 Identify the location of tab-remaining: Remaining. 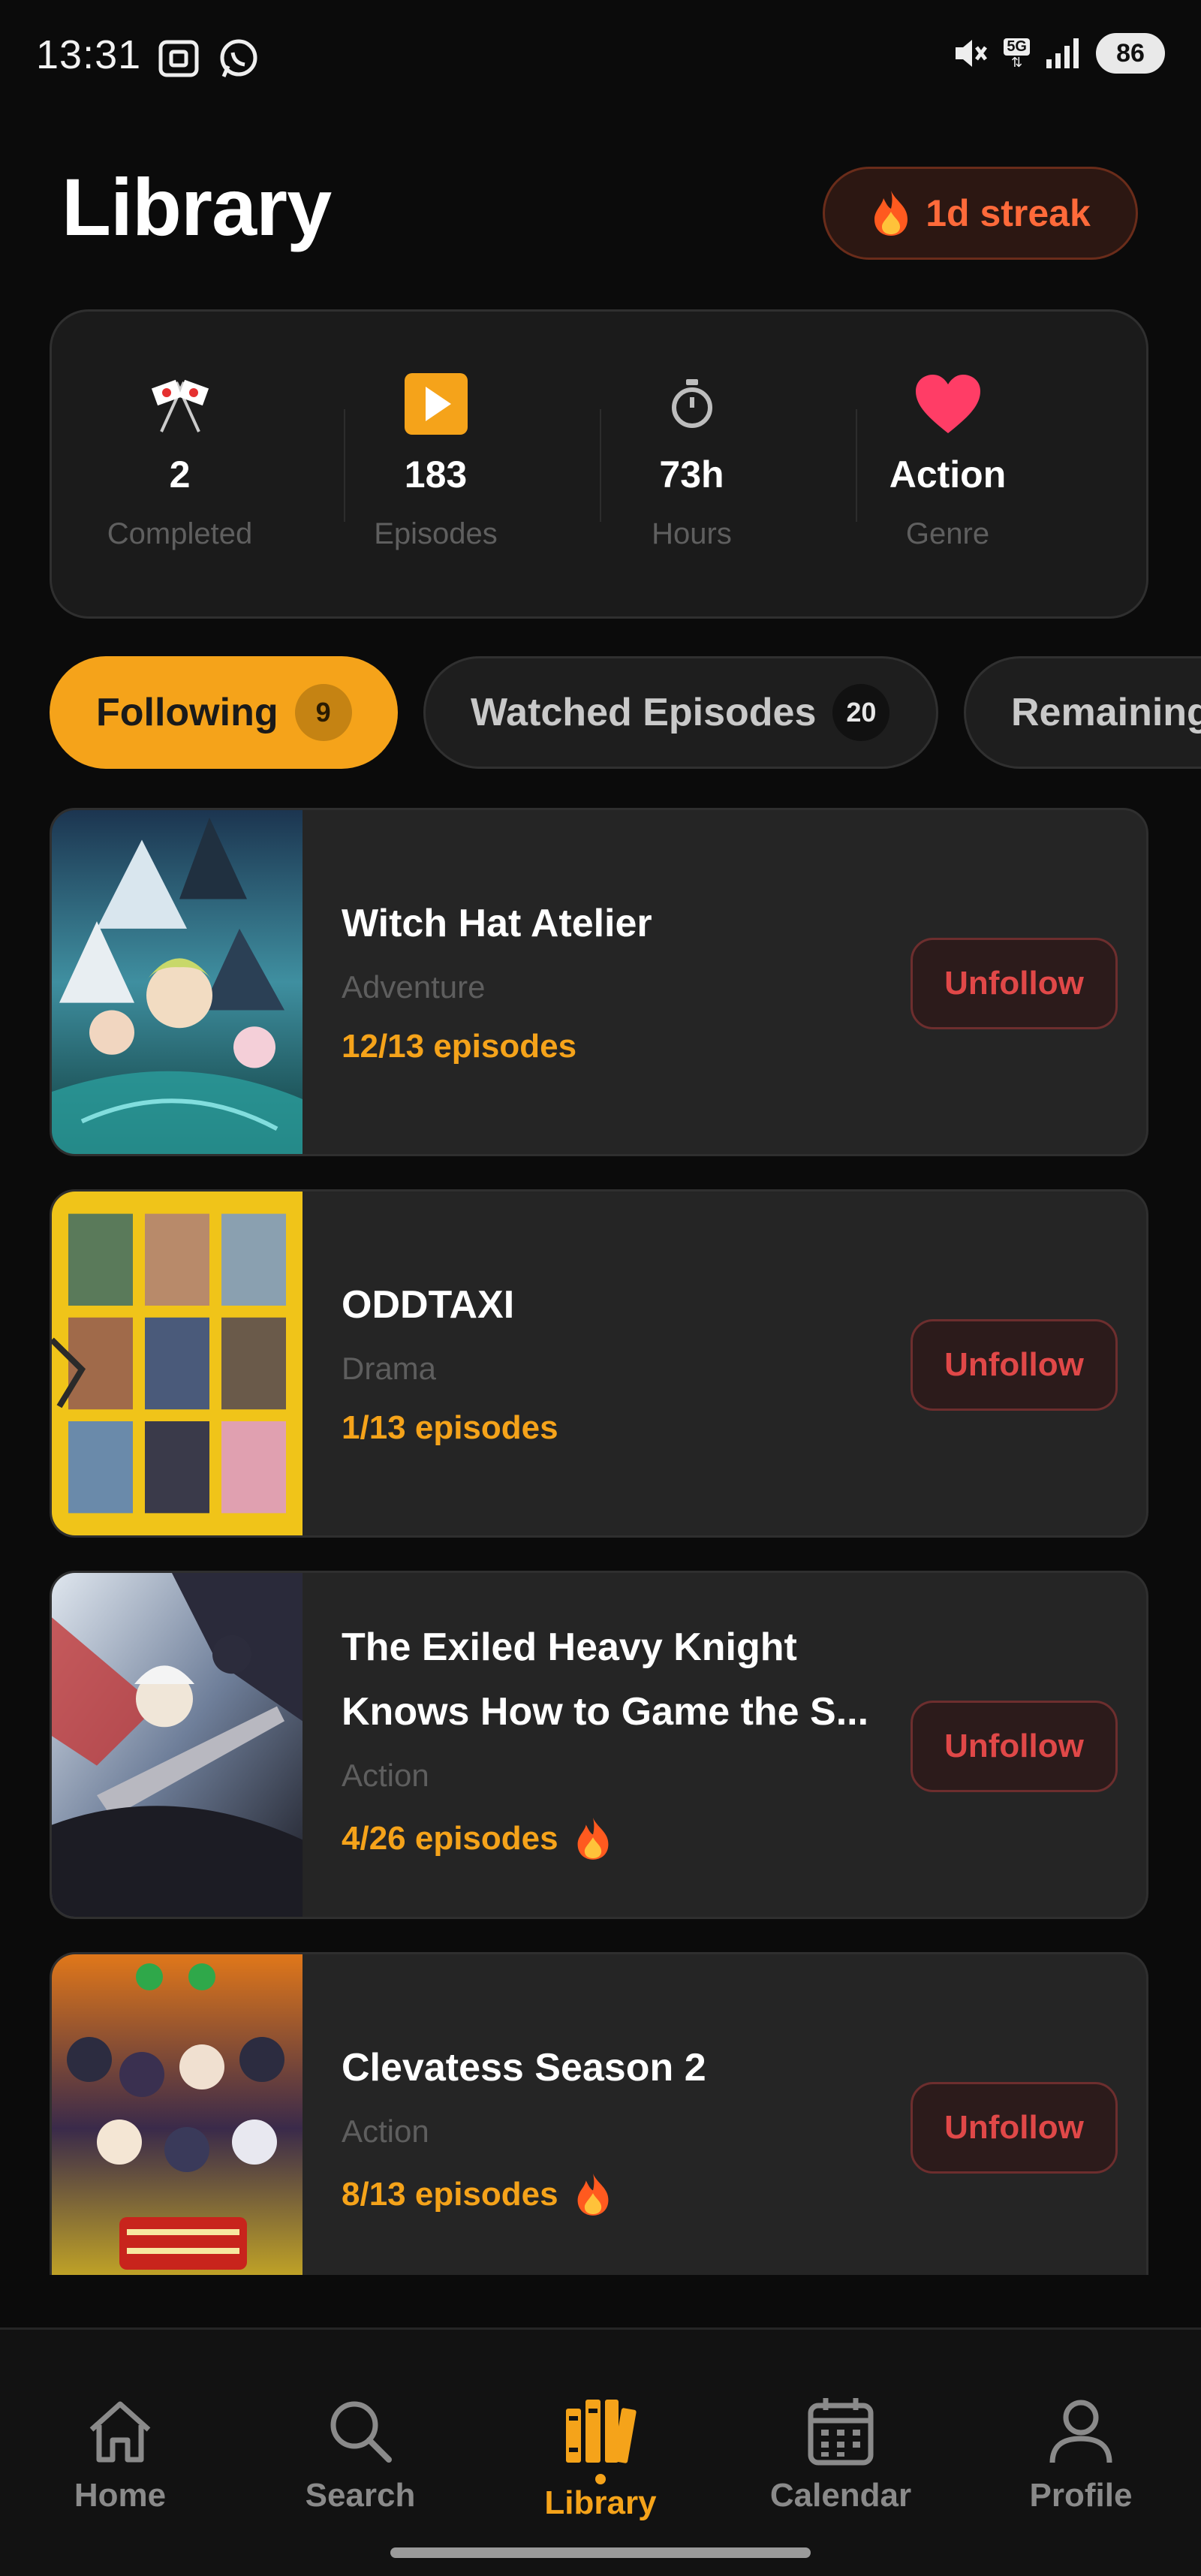
(1082, 712).